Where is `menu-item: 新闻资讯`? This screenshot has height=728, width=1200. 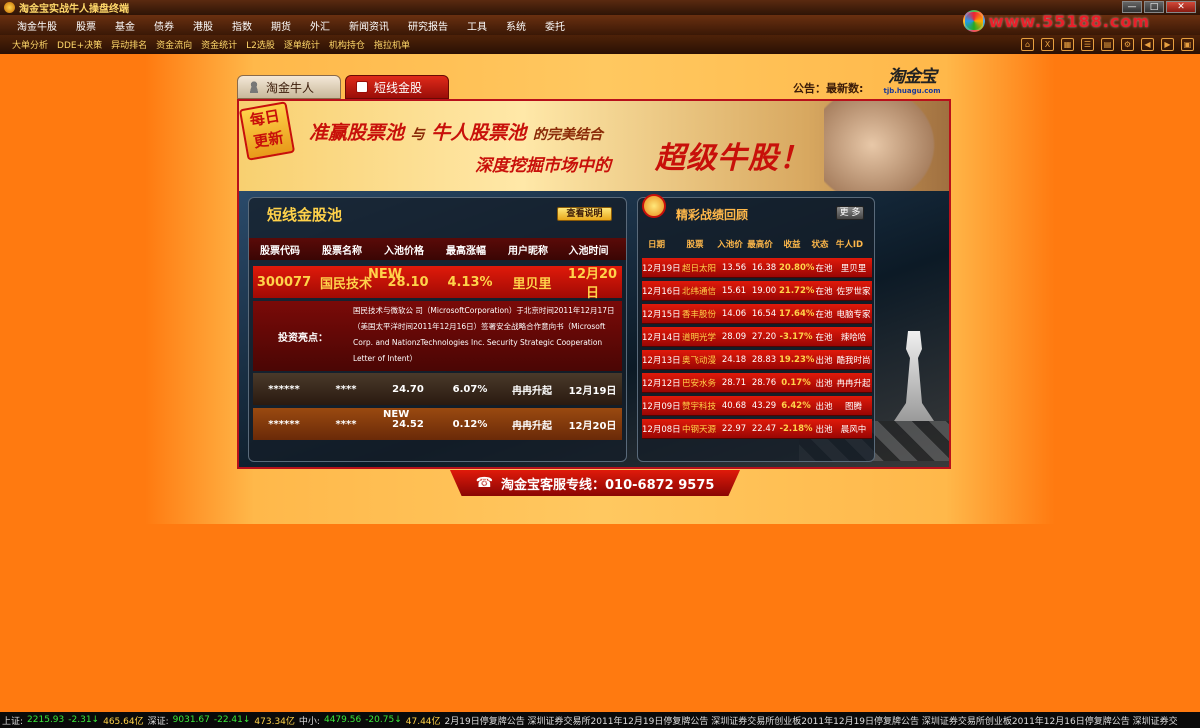 menu-item: 新闻资讯 is located at coordinates (369, 25).